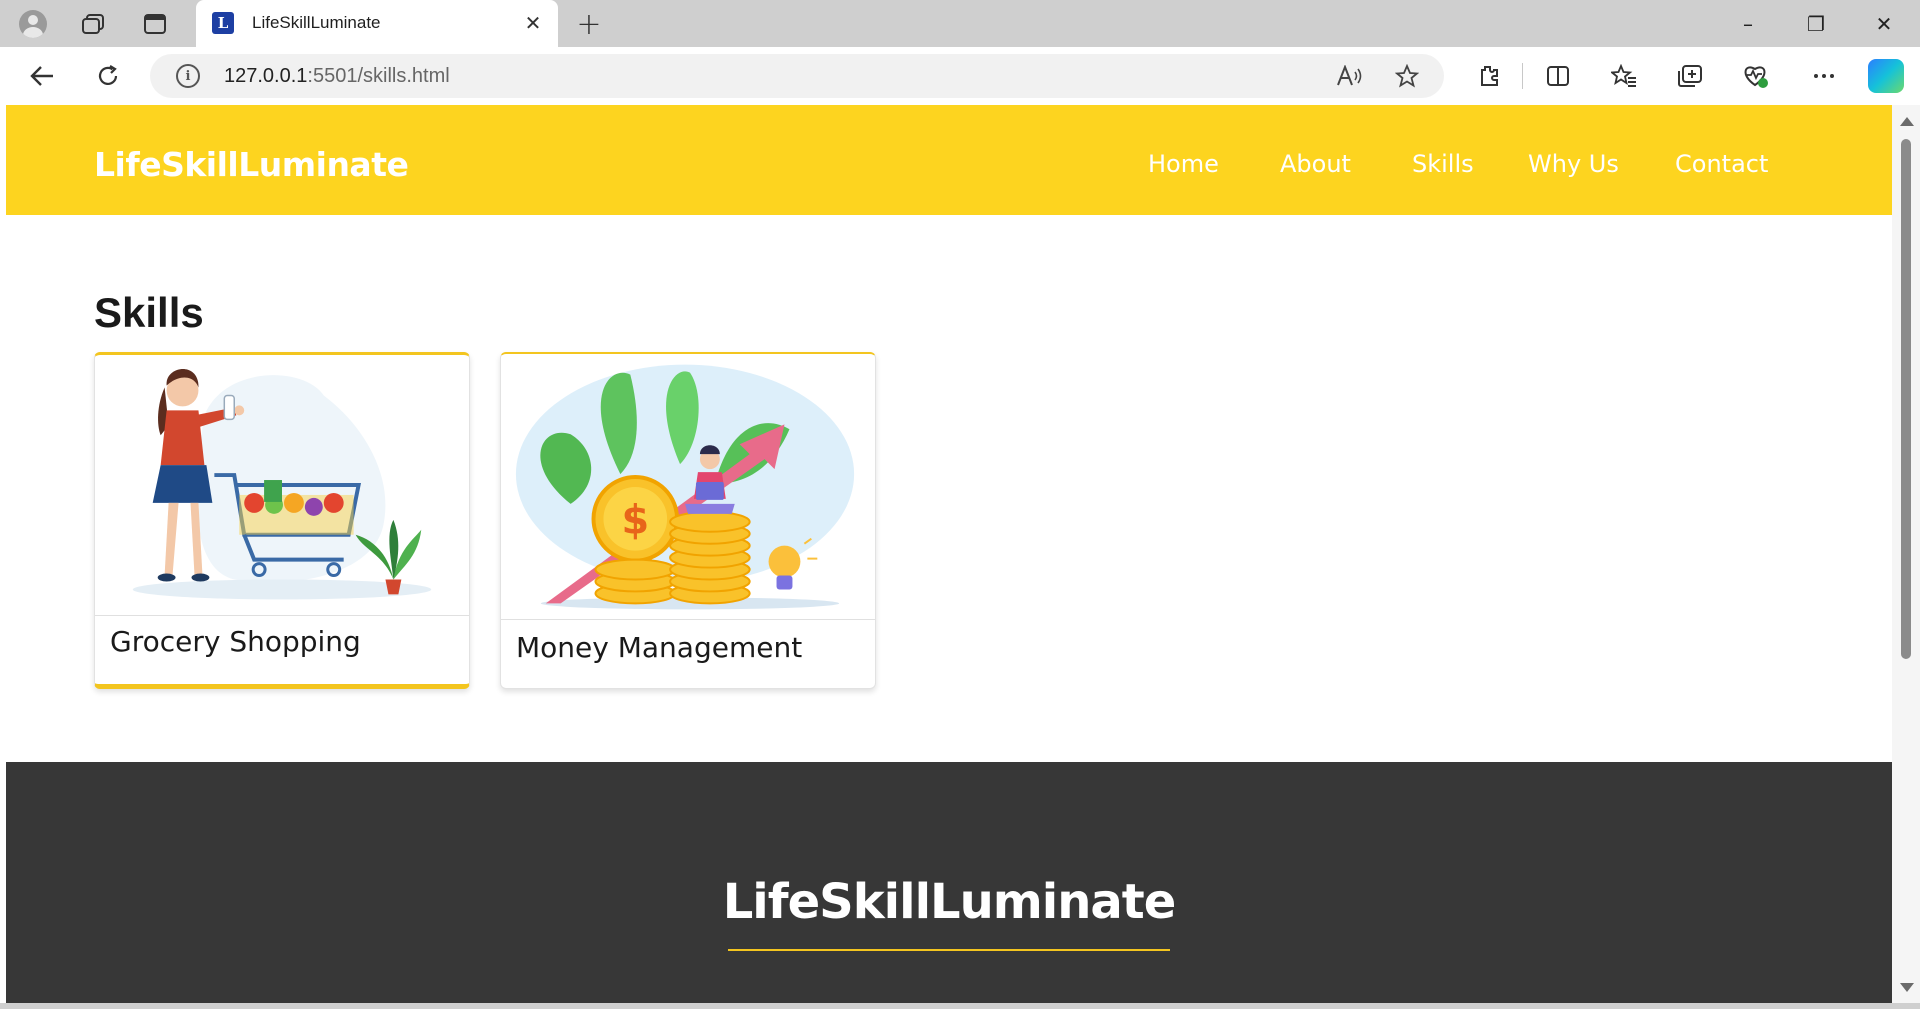 The image size is (1920, 1009). Describe the element at coordinates (1183, 164) in the screenshot. I see `nav-link-home: Home` at that location.